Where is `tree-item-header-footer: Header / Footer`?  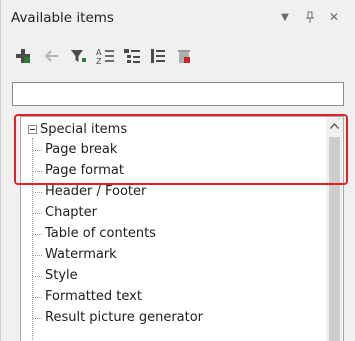 tree-item-header-footer: Header / Footer is located at coordinates (166, 192).